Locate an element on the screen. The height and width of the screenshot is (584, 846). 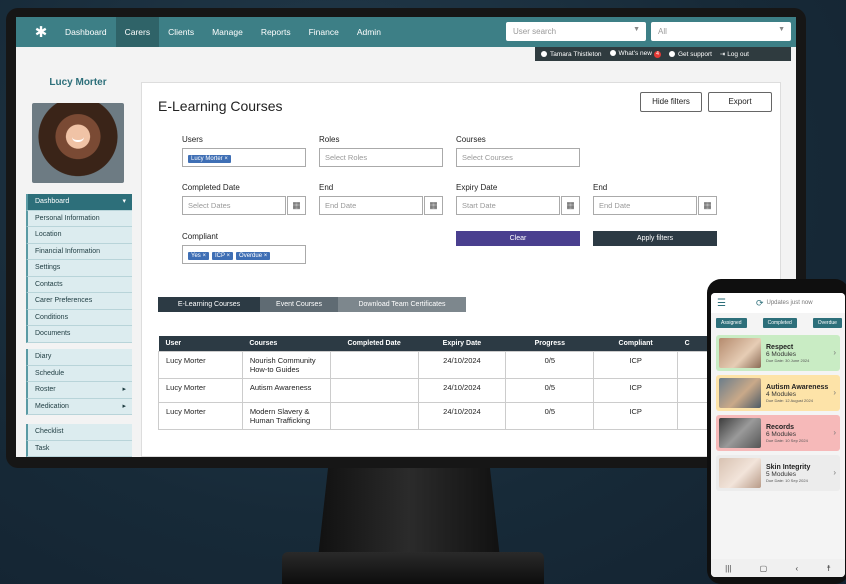
col-user: User is located at coordinates (200, 343).